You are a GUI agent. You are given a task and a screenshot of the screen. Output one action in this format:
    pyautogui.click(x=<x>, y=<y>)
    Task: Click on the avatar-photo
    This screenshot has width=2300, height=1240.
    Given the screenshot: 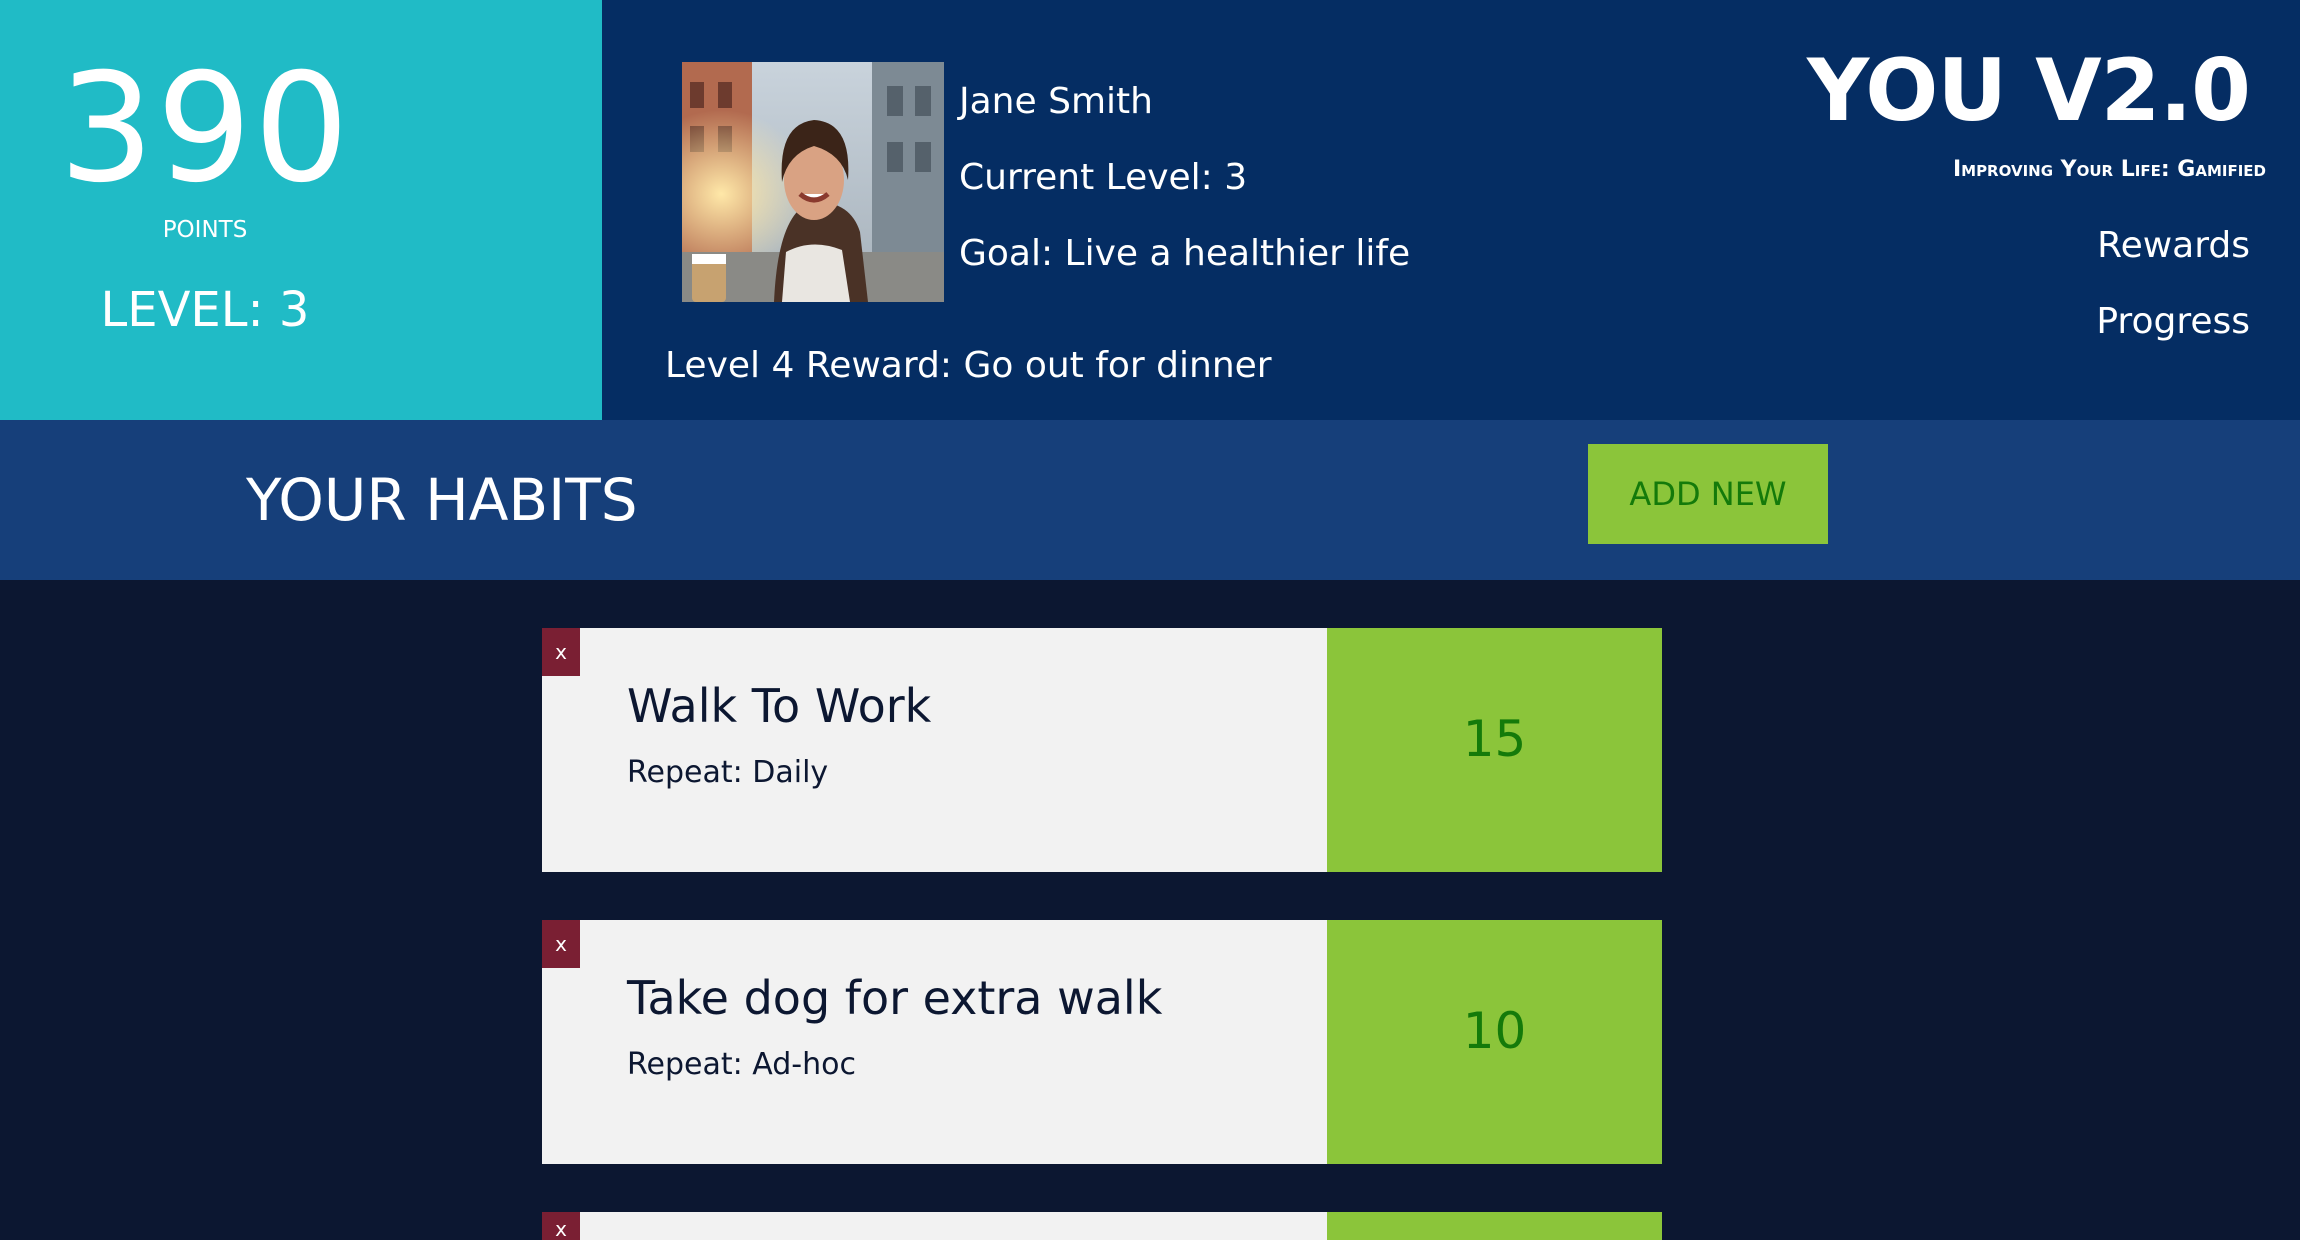 What is the action you would take?
    pyautogui.click(x=813, y=182)
    